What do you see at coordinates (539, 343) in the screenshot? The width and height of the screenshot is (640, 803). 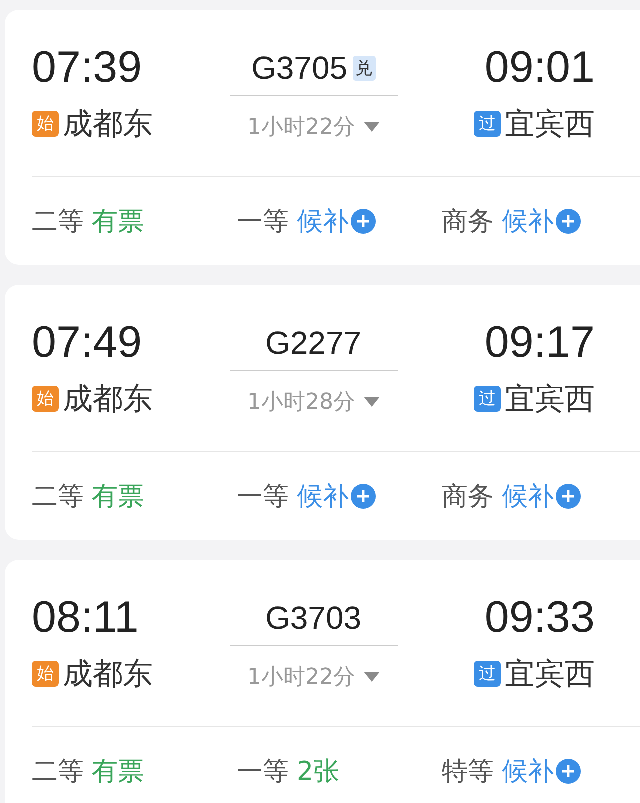 I see `arrival-time: 09:17` at bounding box center [539, 343].